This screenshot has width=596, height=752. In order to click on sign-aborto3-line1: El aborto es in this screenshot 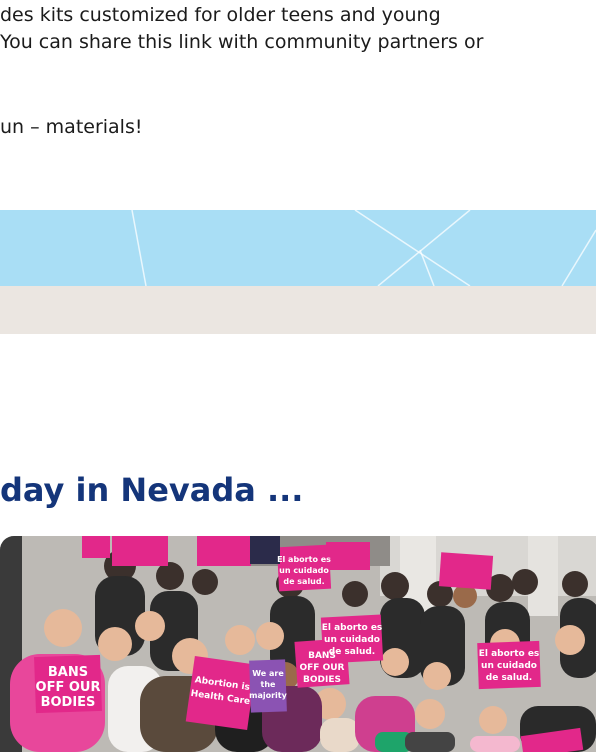, I will do `click(304, 559)`.